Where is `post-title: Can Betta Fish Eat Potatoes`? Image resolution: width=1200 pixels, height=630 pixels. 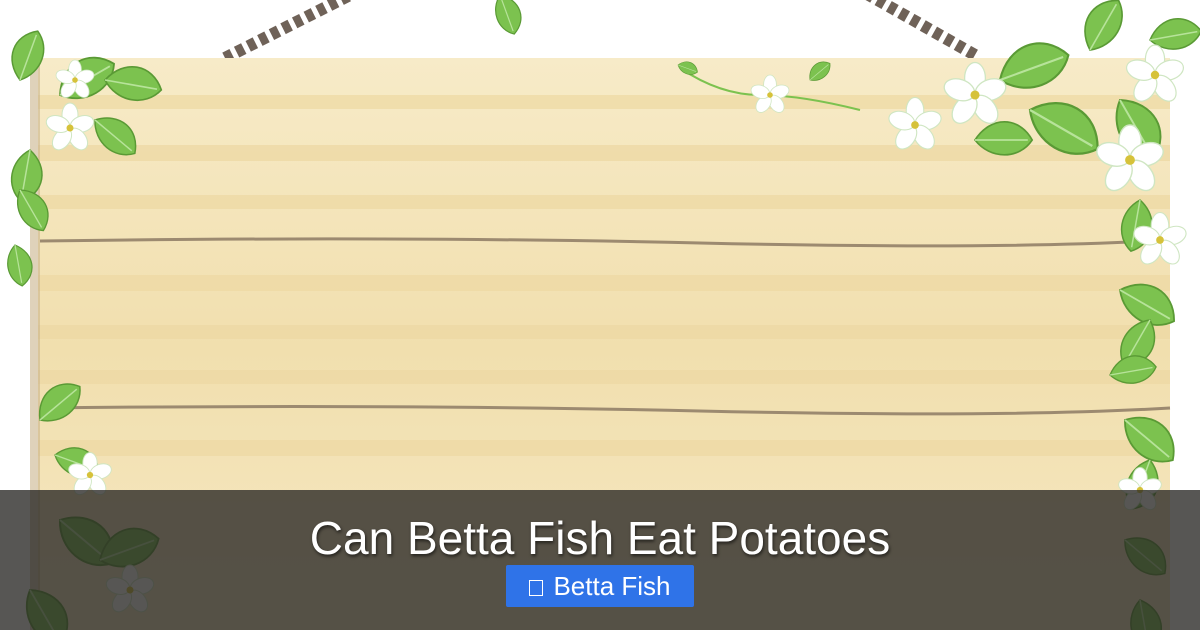 post-title: Can Betta Fish Eat Potatoes is located at coordinates (600, 538).